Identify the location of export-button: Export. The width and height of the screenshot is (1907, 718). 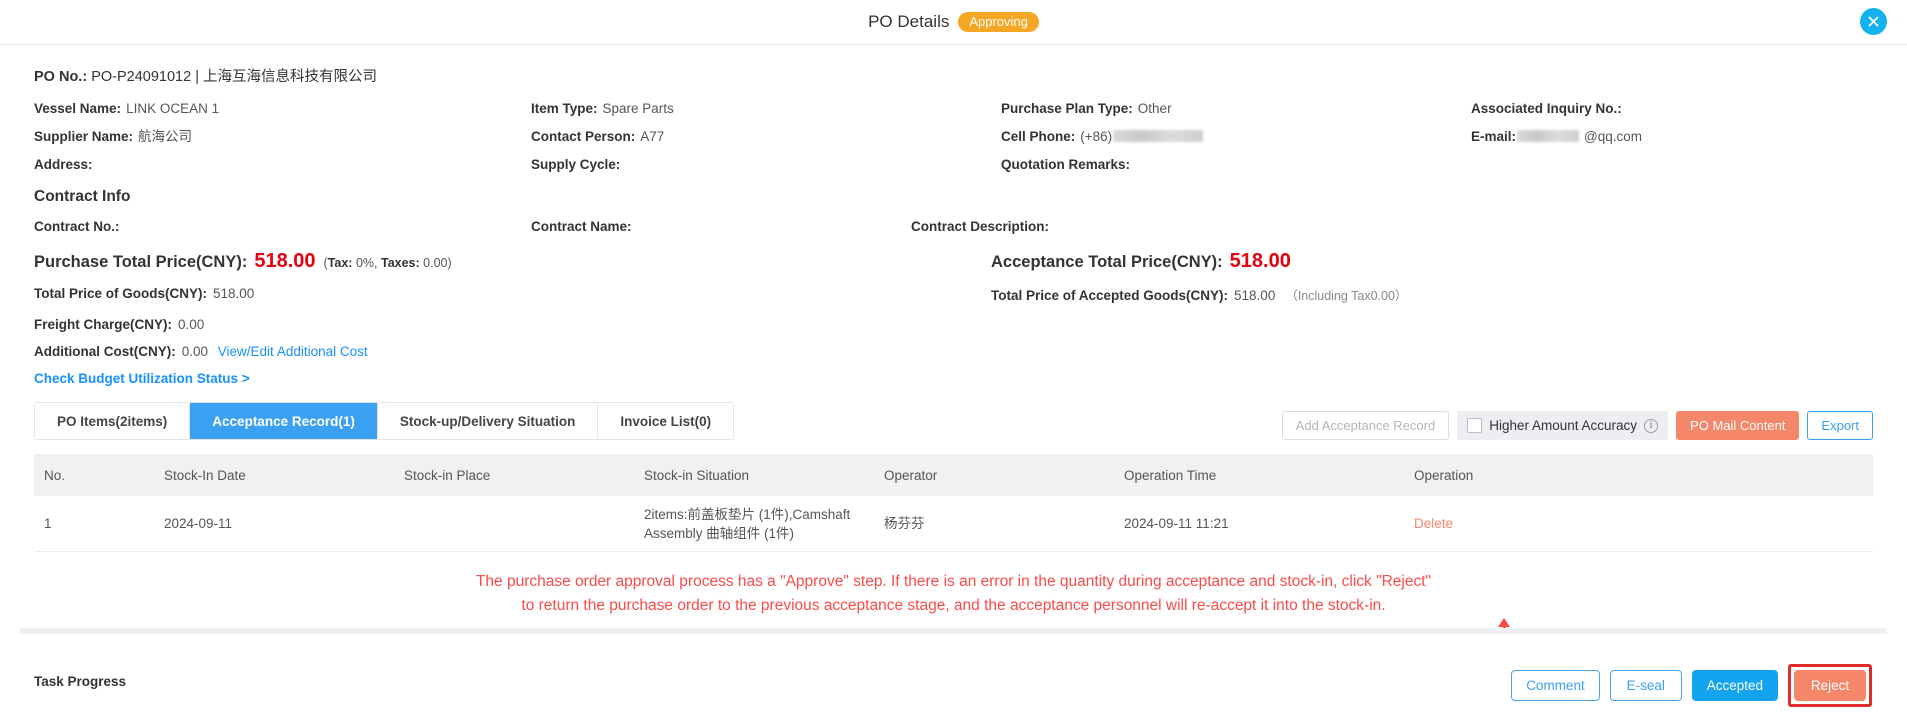
(1840, 425).